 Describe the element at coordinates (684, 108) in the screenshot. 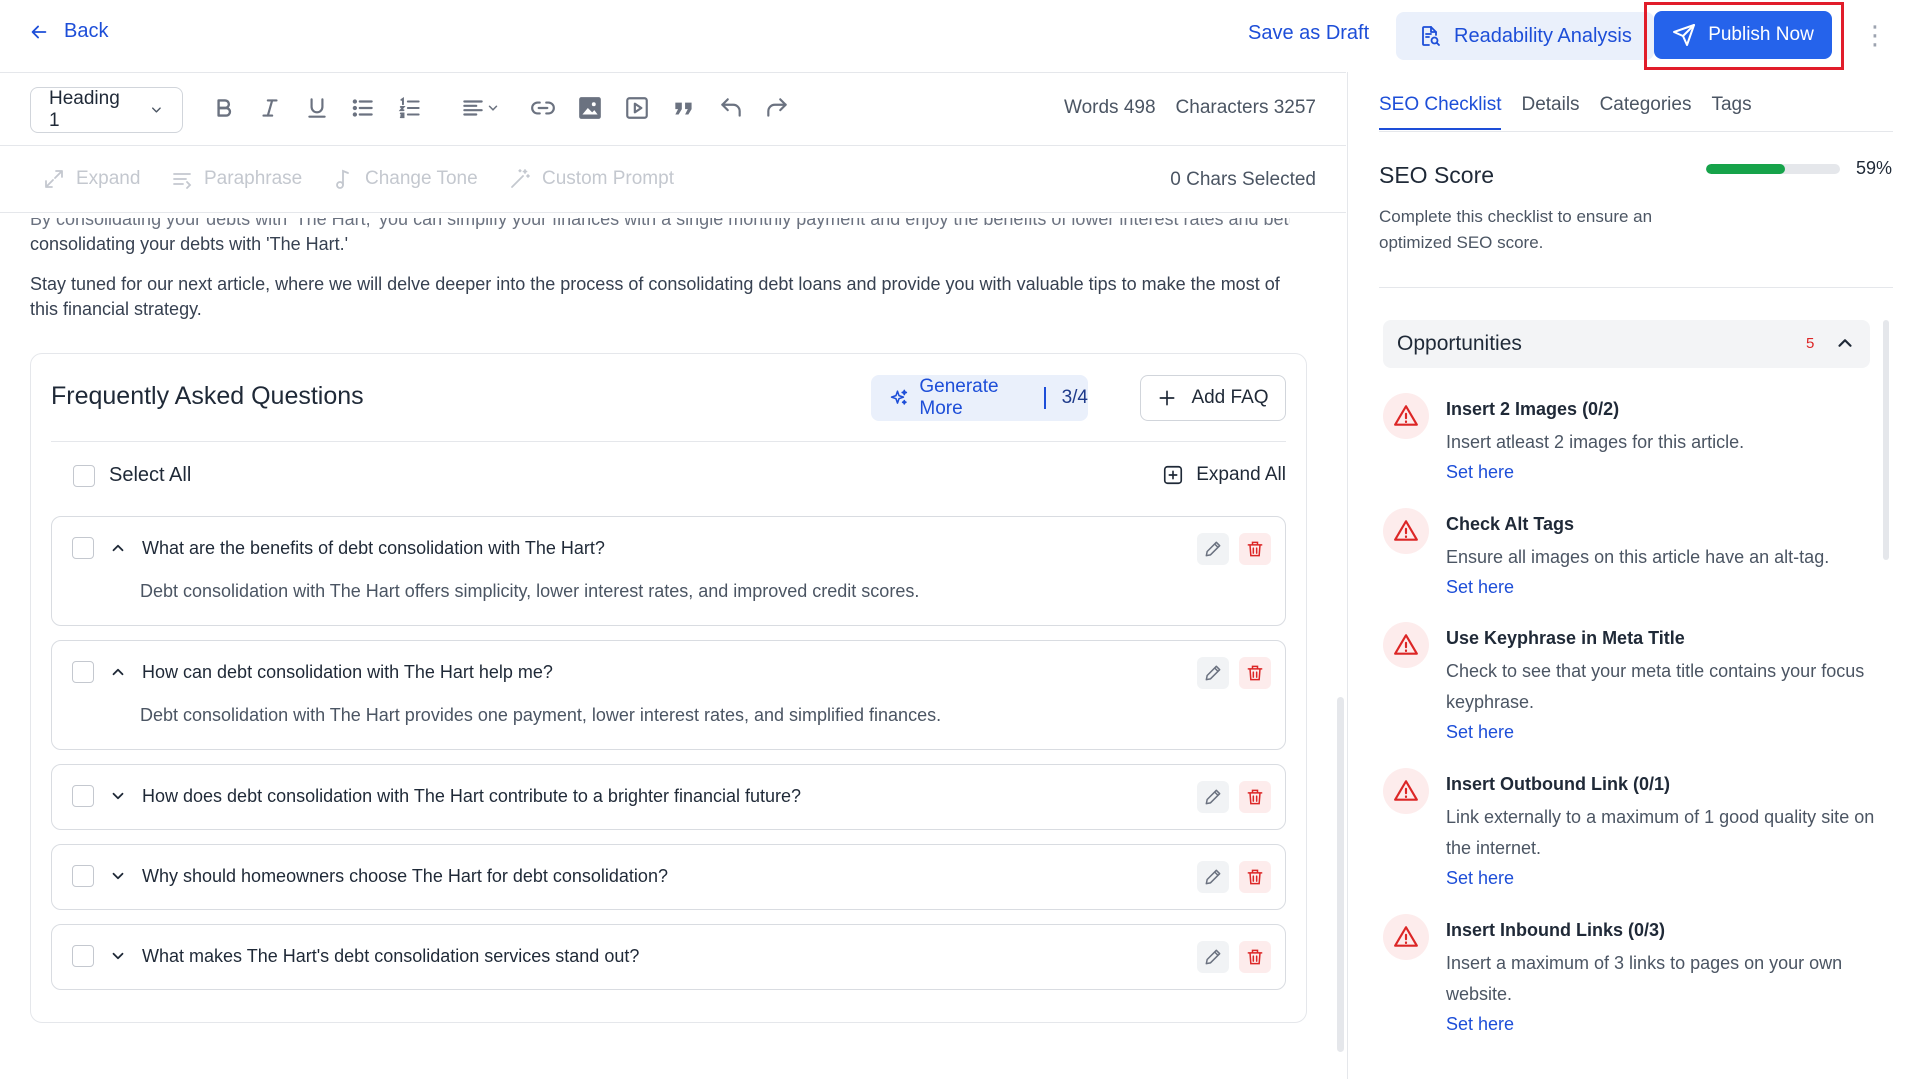

I see `quote-icon` at that location.